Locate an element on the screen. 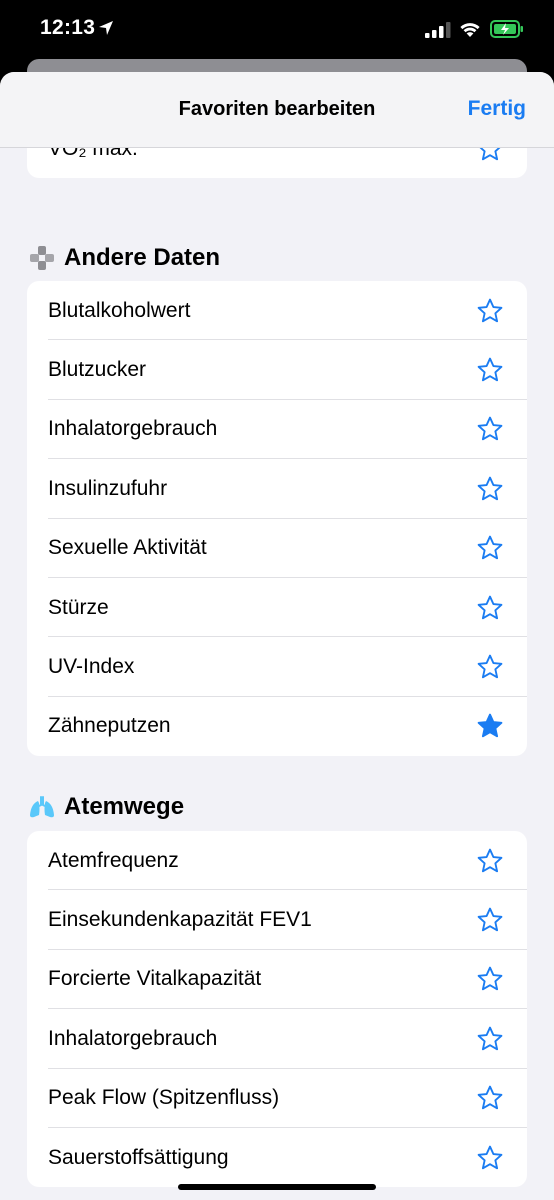  list-item-label: Sauerstoffsättigung is located at coordinates (138, 1157).